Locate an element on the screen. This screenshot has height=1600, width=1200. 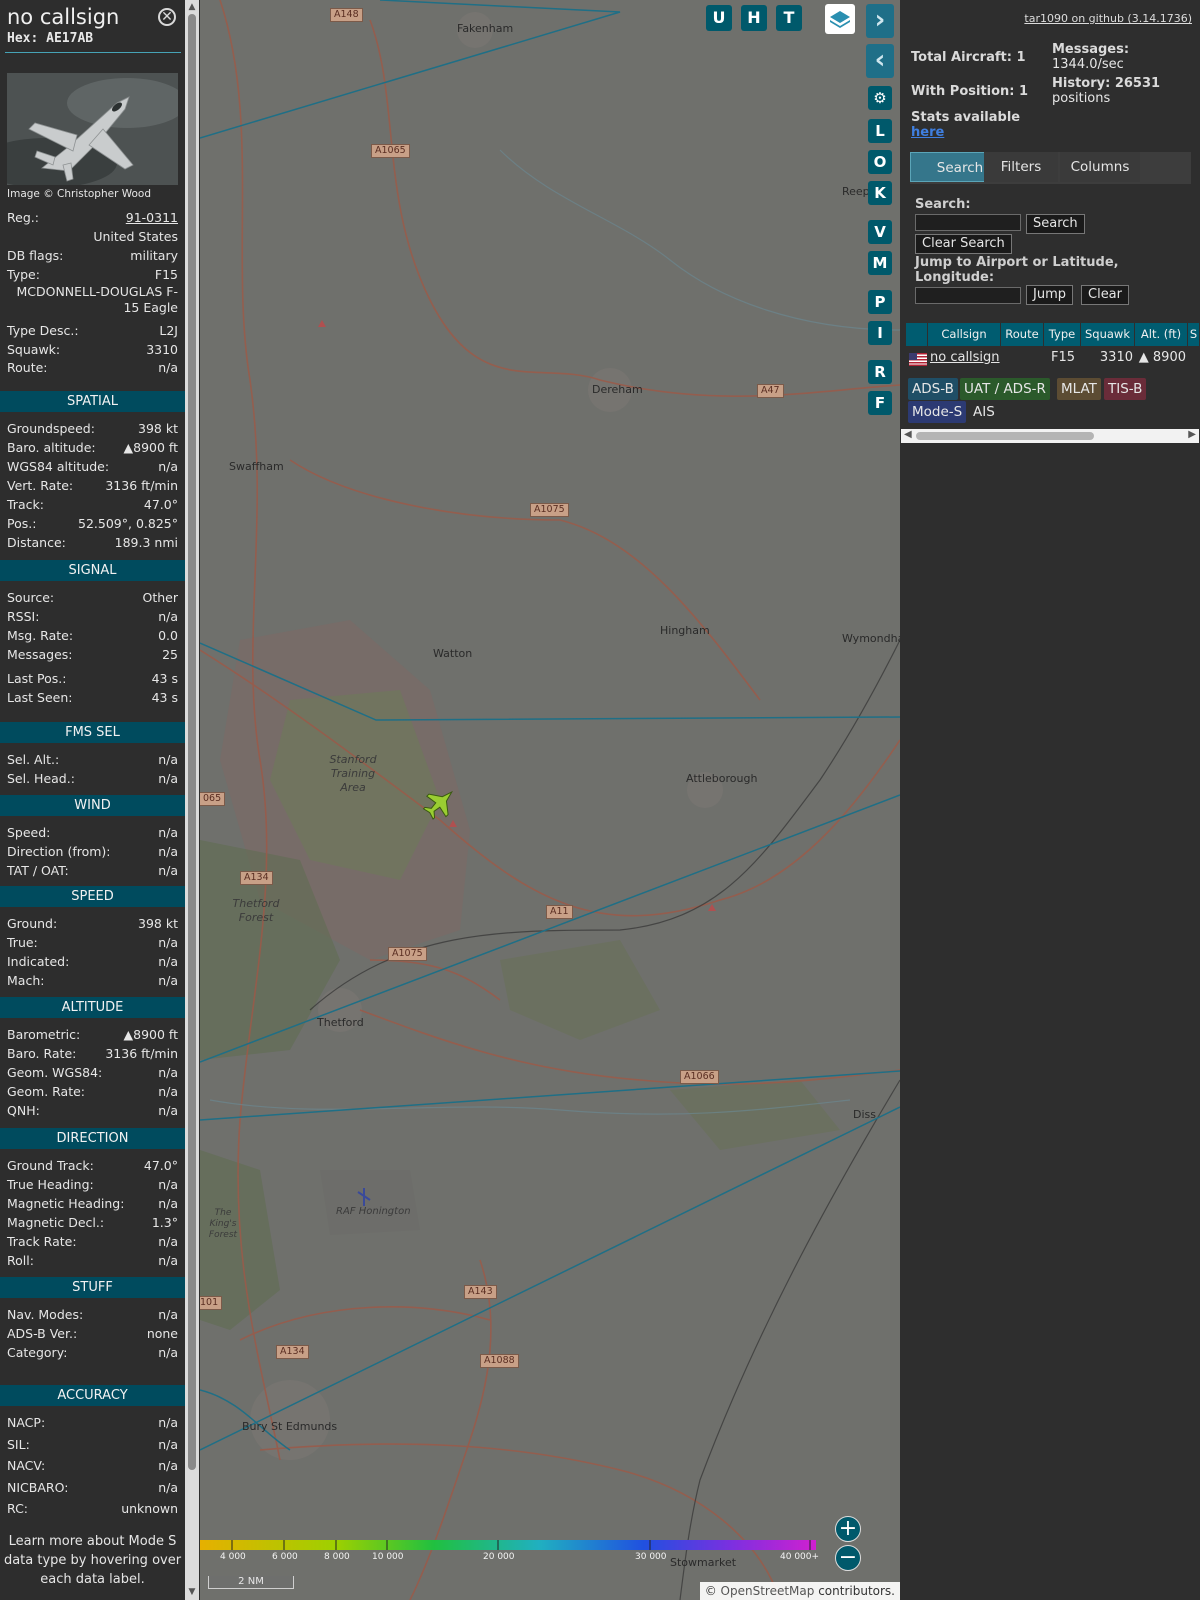
detail-row-value: United States is located at coordinates (92, 236).